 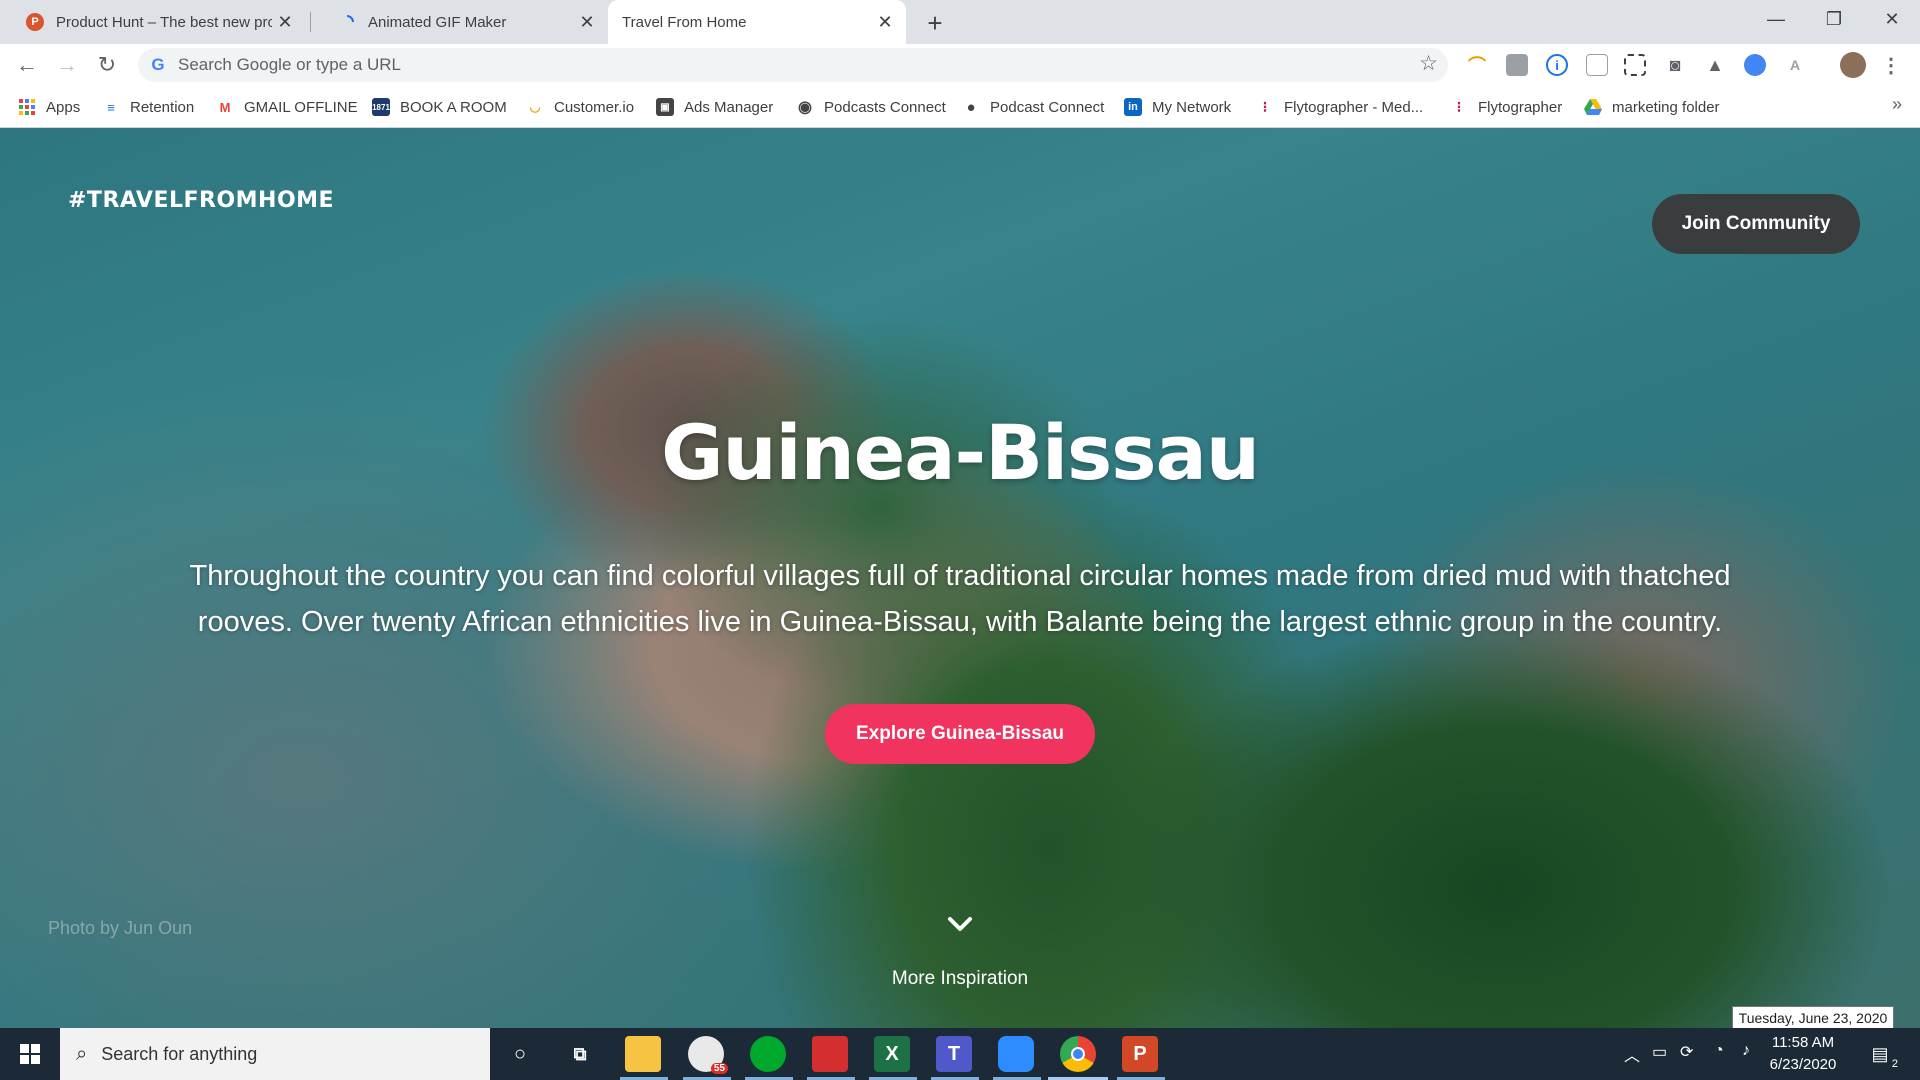 I want to click on bookmark-flytographer: ⁝ Flytographer, so click(x=1506, y=107).